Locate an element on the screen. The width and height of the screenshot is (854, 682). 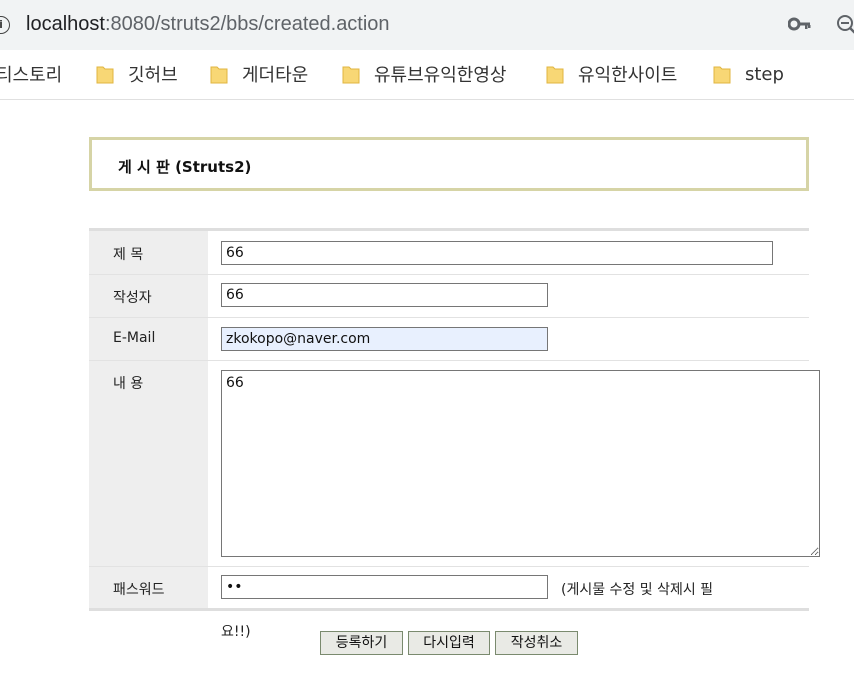
bookmark-useful-sites: 유익한사이트 is located at coordinates (611, 74).